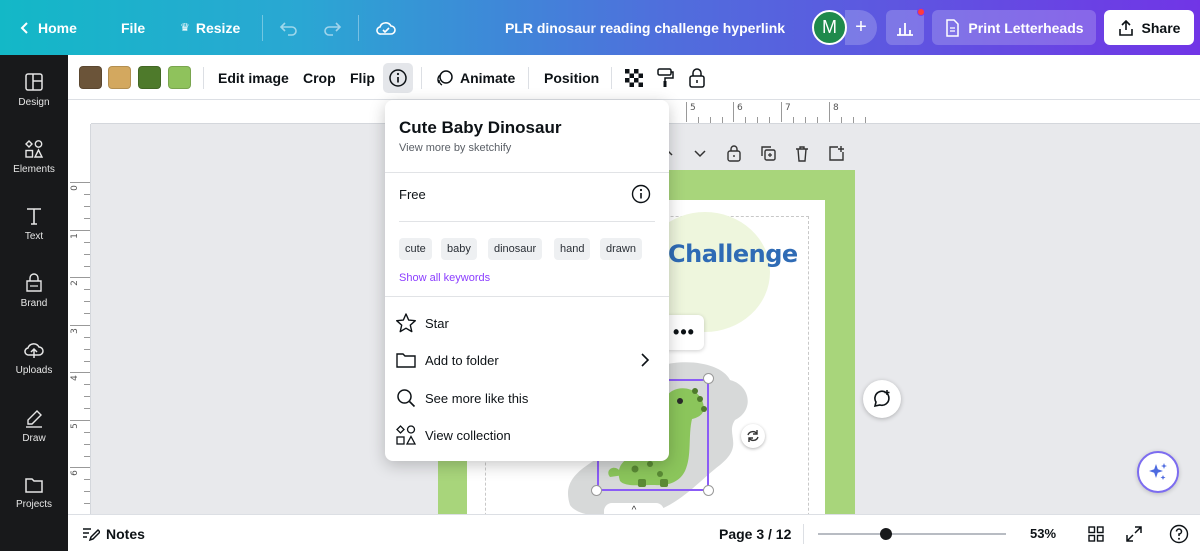  I want to click on action-label: Add to folder, so click(462, 360).